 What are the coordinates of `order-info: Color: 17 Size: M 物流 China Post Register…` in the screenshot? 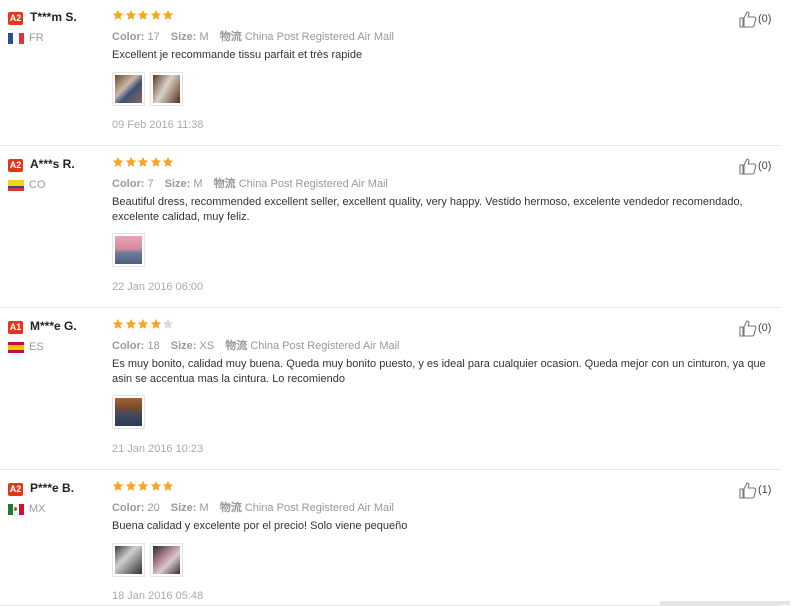 It's located at (253, 36).